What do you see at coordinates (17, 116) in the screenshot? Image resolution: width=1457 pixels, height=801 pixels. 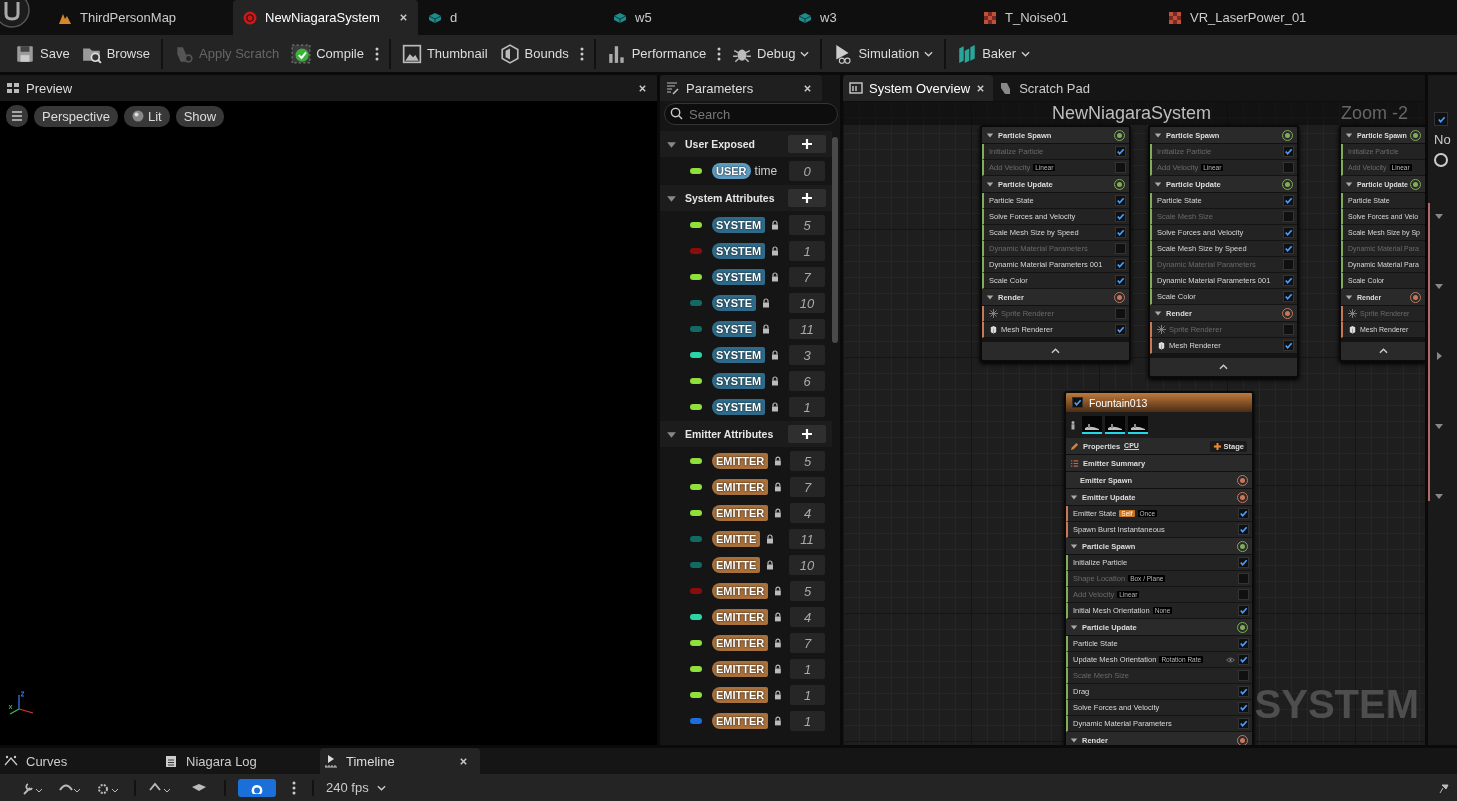 I see `menu-button` at bounding box center [17, 116].